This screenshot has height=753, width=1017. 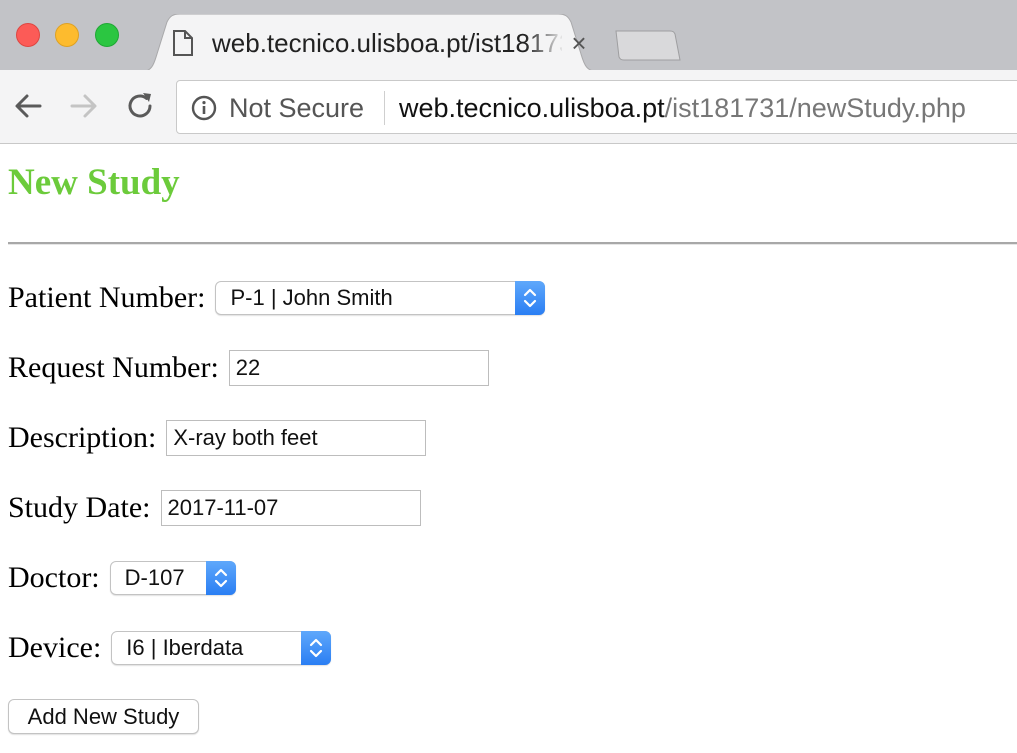 I want to click on horizontal-rule, so click(x=512, y=243).